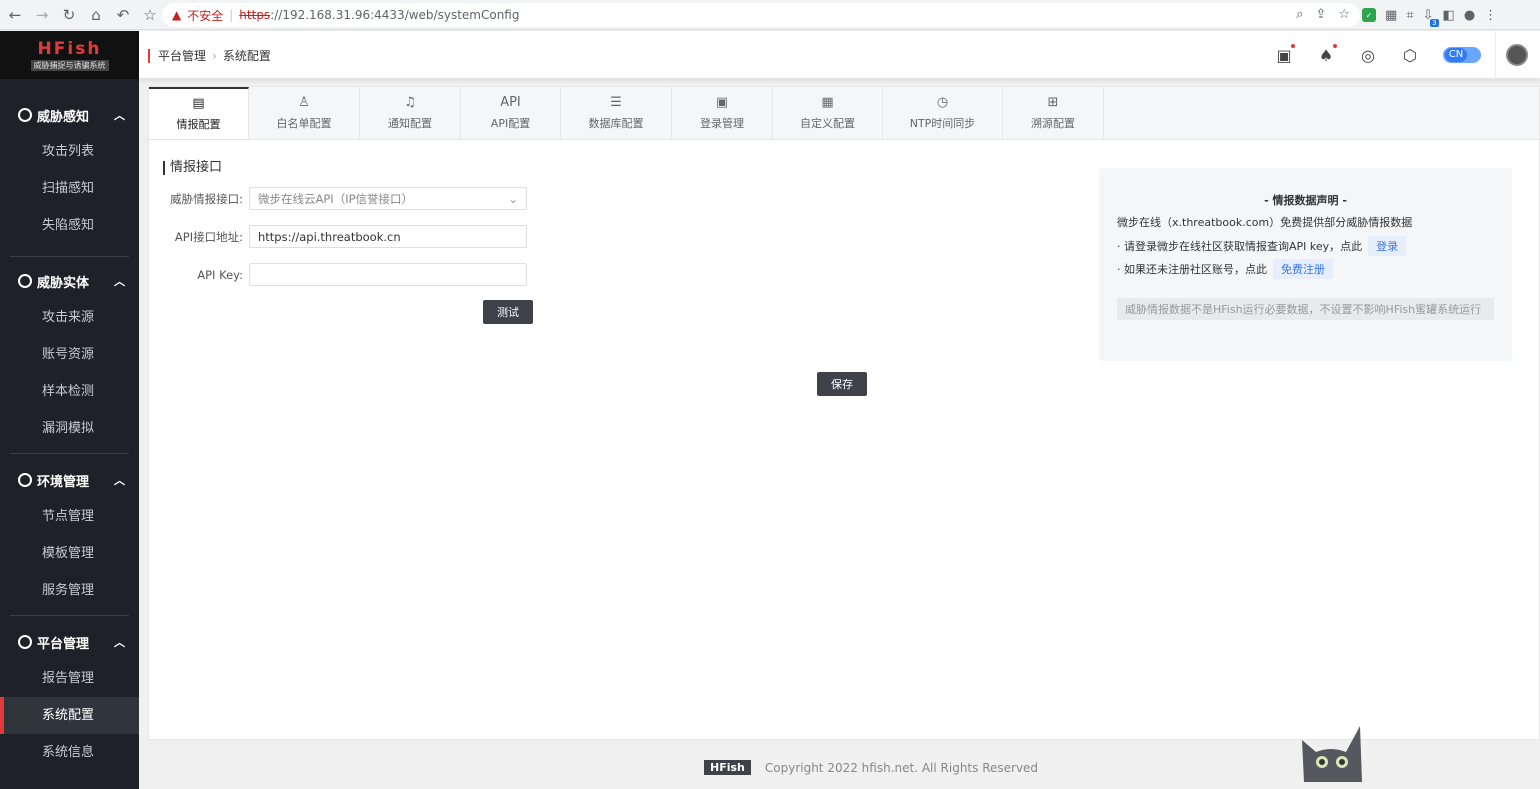  What do you see at coordinates (511, 113) in the screenshot?
I see `tab-api-config: API API配置` at bounding box center [511, 113].